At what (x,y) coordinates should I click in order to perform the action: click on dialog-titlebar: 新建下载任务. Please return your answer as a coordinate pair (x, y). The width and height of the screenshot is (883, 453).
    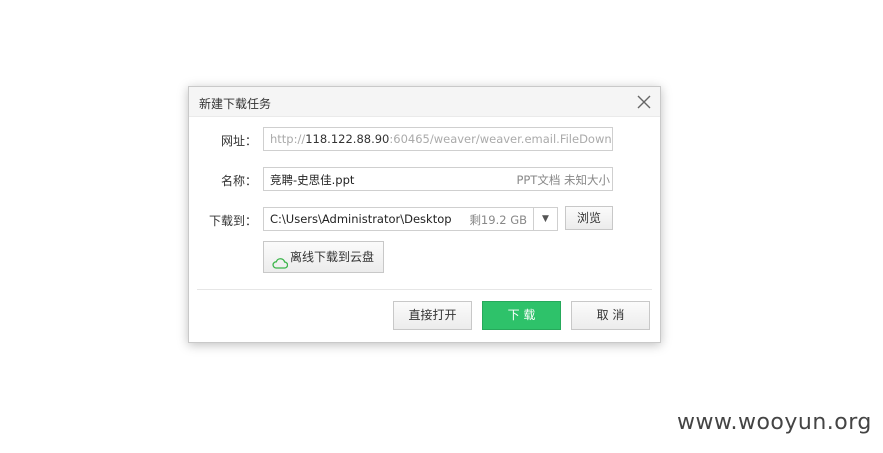
    Looking at the image, I should click on (424, 102).